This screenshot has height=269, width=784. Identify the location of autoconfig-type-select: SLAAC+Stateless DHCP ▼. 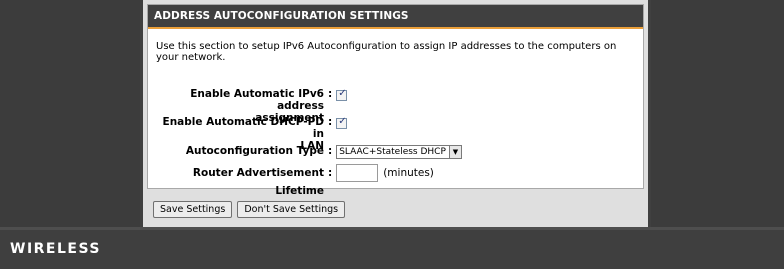
(399, 152).